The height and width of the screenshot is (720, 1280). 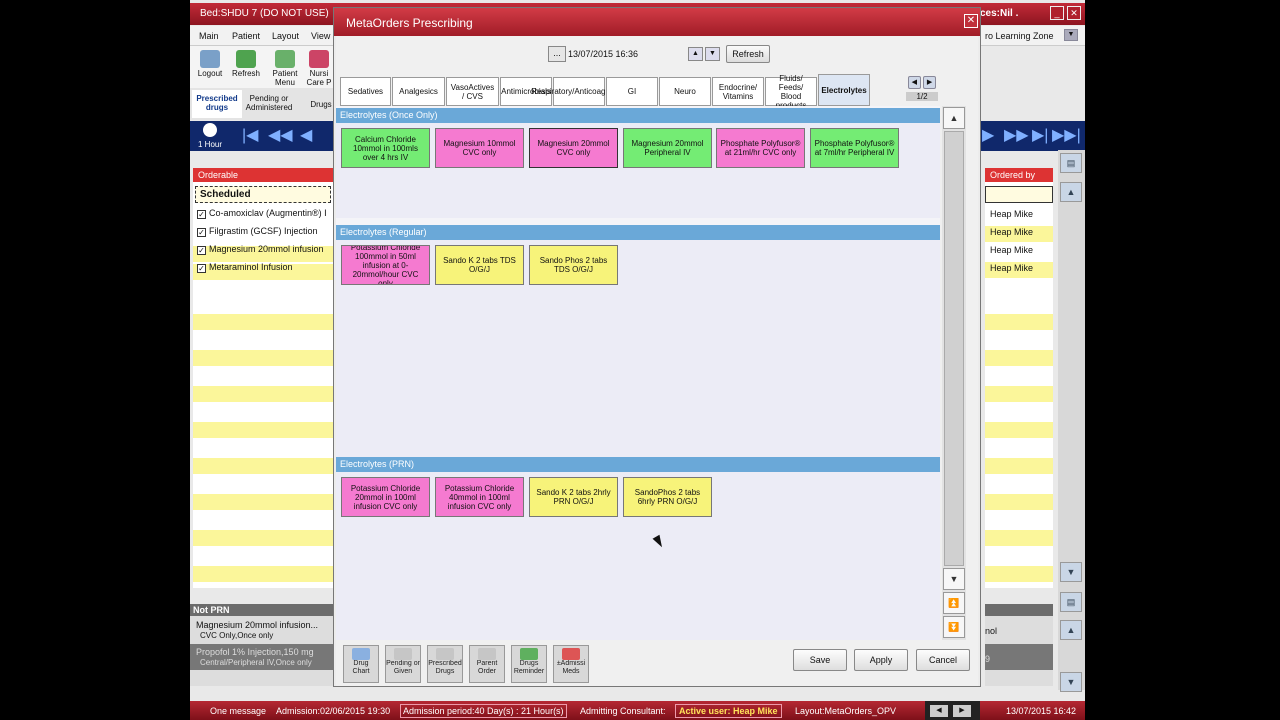 What do you see at coordinates (479, 265) in the screenshot?
I see `order-sando-k-tds: Sando K 2 tabs TDS O/G/J` at bounding box center [479, 265].